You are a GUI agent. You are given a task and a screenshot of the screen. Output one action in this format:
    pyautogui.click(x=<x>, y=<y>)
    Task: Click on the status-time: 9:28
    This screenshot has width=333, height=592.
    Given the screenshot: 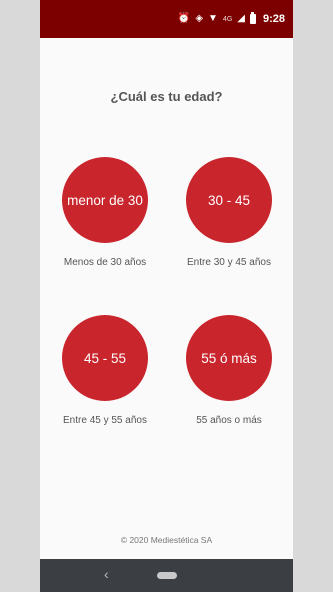 What is the action you would take?
    pyautogui.click(x=273, y=19)
    